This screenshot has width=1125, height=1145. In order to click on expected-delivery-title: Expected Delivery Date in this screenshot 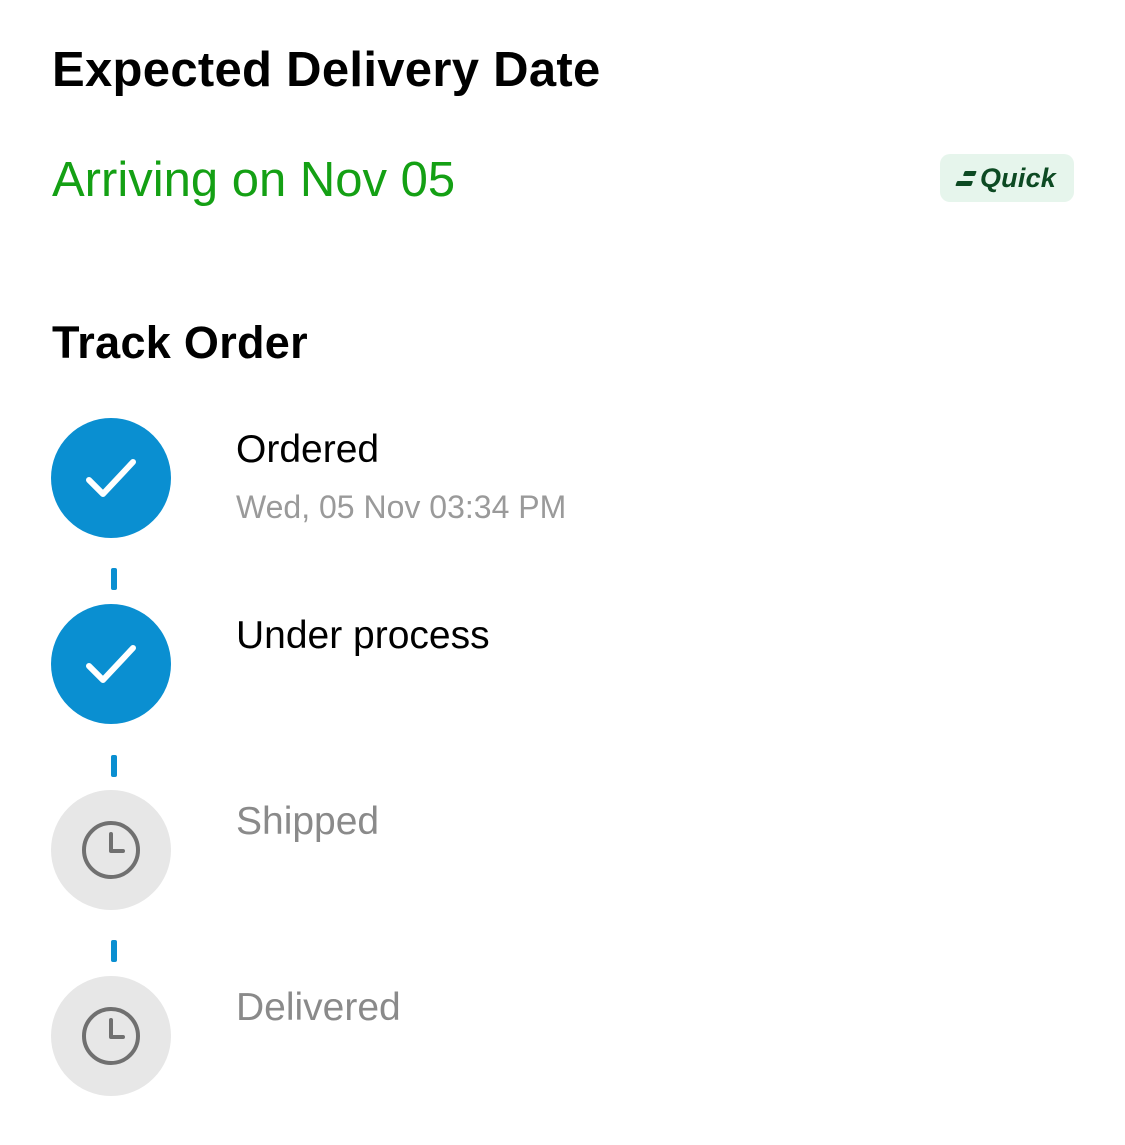, I will do `click(326, 70)`.